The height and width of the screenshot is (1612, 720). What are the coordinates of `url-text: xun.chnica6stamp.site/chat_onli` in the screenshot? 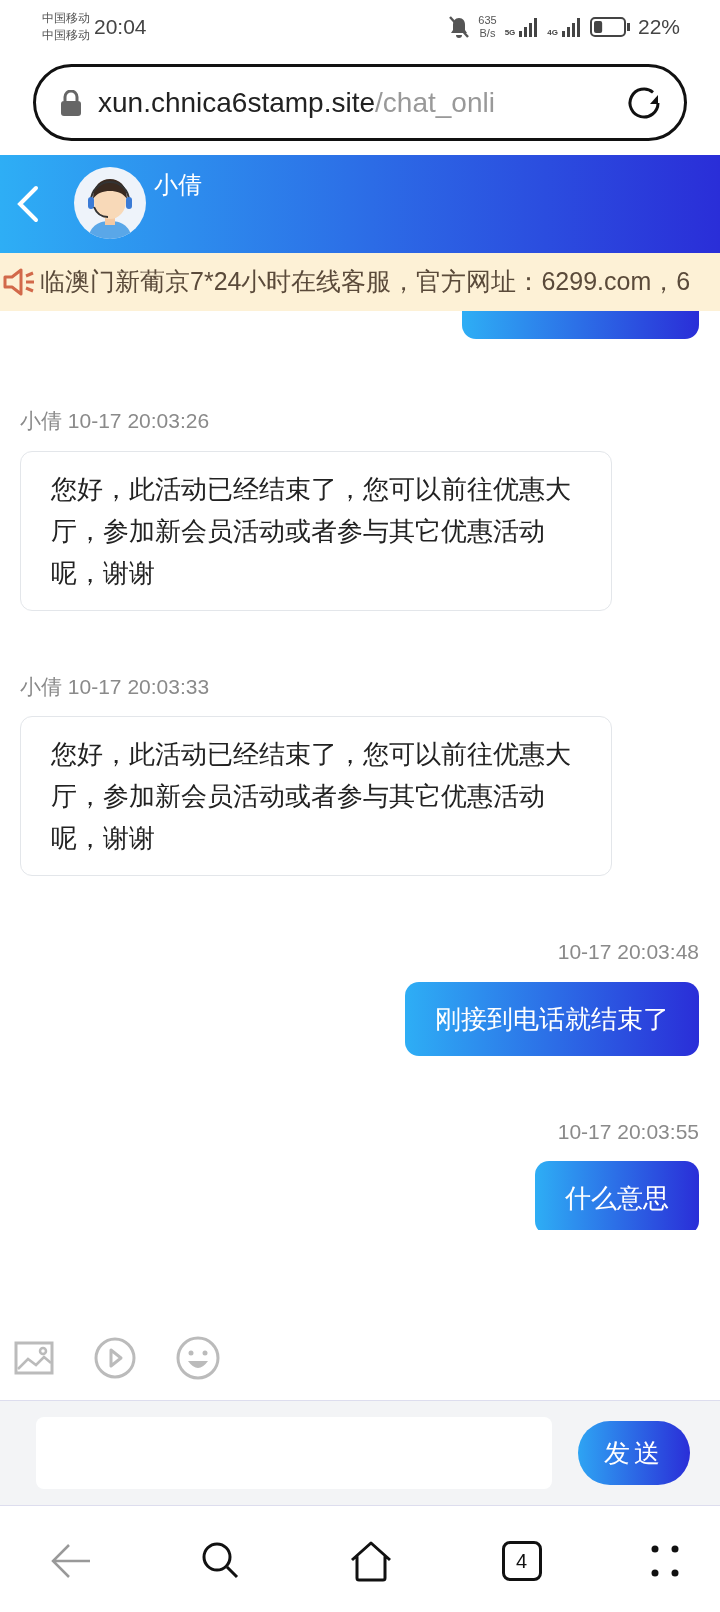 It's located at (296, 102).